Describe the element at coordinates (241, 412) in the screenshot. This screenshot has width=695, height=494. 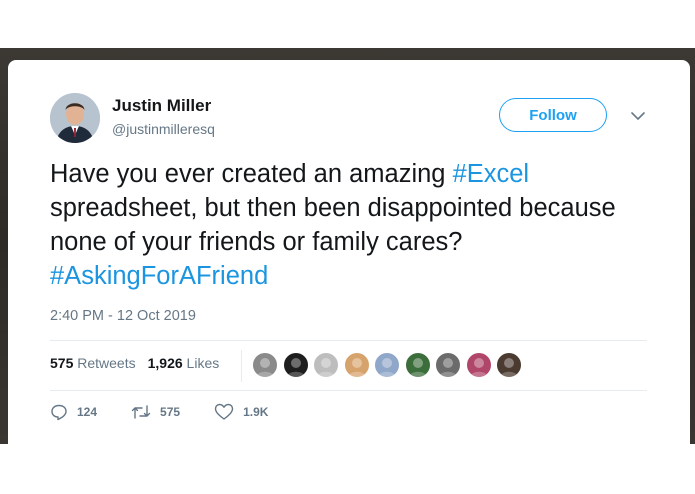
I see `like-action: 1.9K` at that location.